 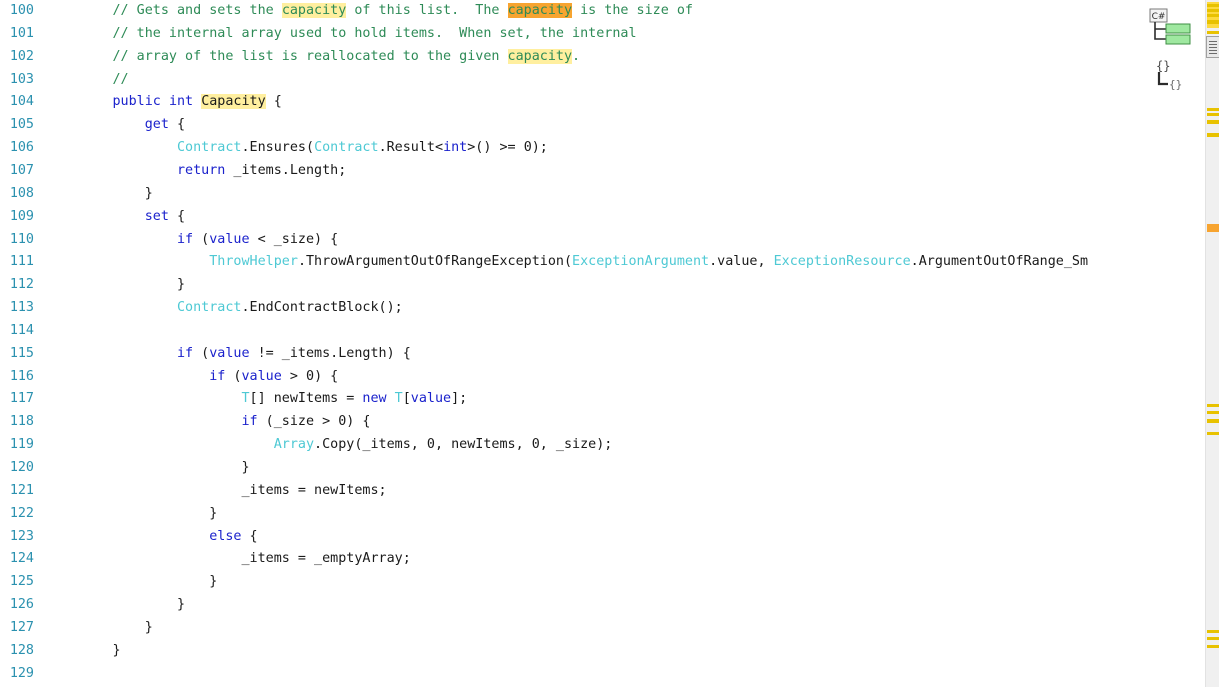 What do you see at coordinates (257, 399) in the screenshot?
I see `line-content: T[] newItems = new T[value];` at bounding box center [257, 399].